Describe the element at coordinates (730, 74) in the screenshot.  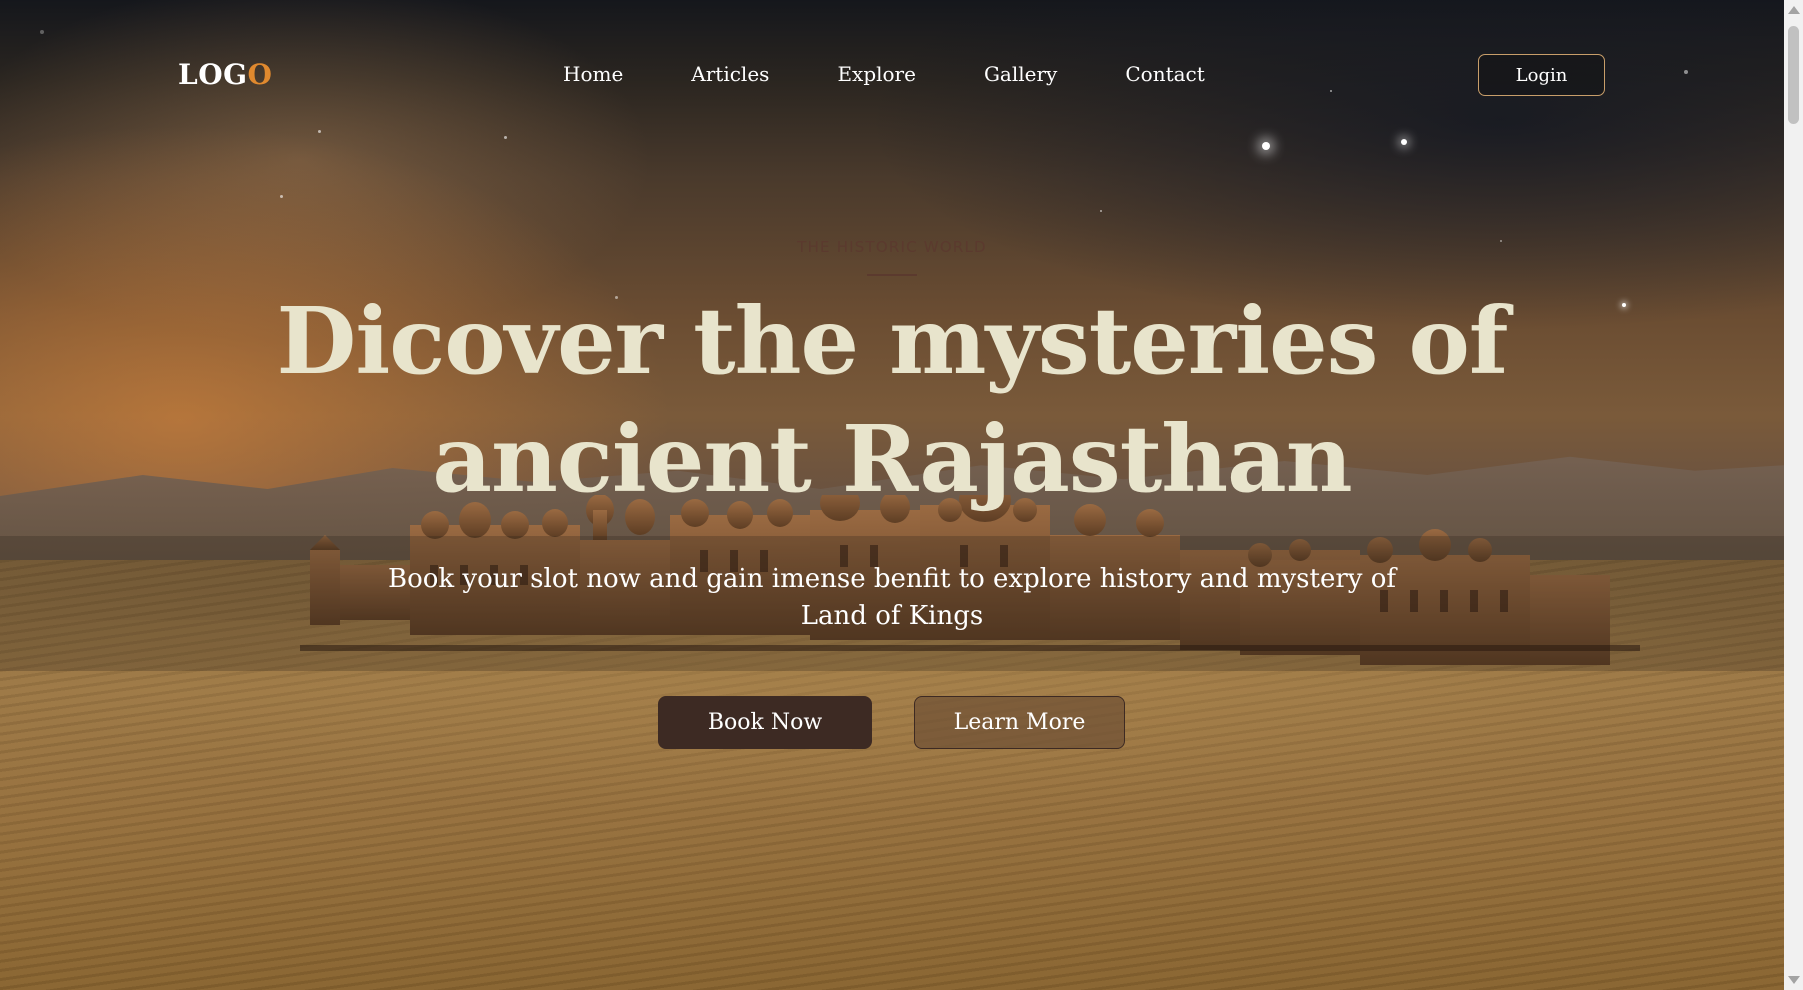
I see `nav-articles: Articles` at that location.